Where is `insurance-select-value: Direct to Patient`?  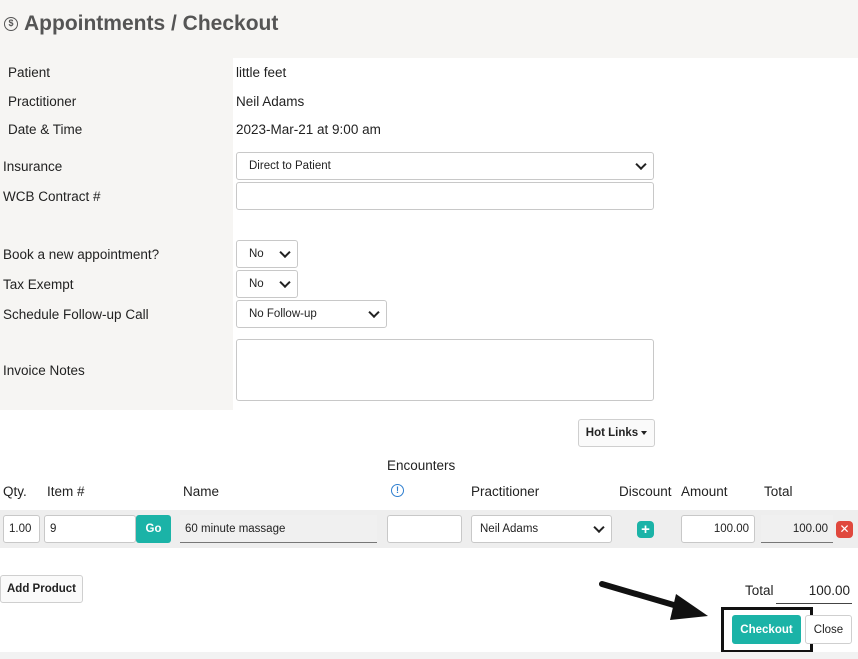
insurance-select-value: Direct to Patient is located at coordinates (290, 166).